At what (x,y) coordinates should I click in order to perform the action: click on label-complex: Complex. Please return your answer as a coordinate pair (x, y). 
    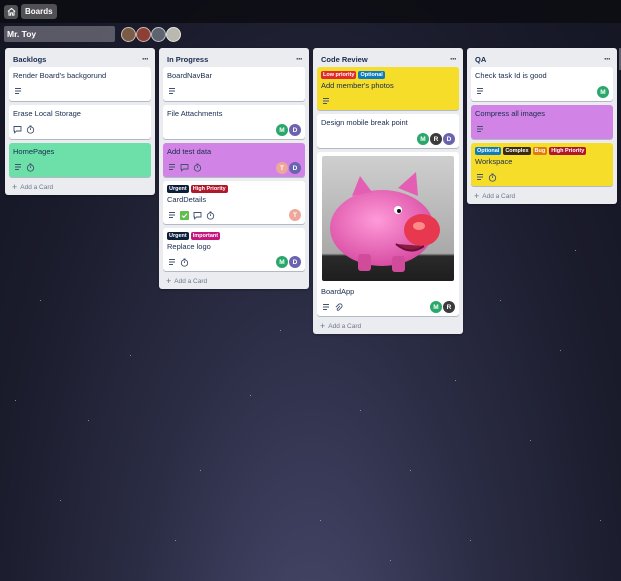
    Looking at the image, I should click on (517, 151).